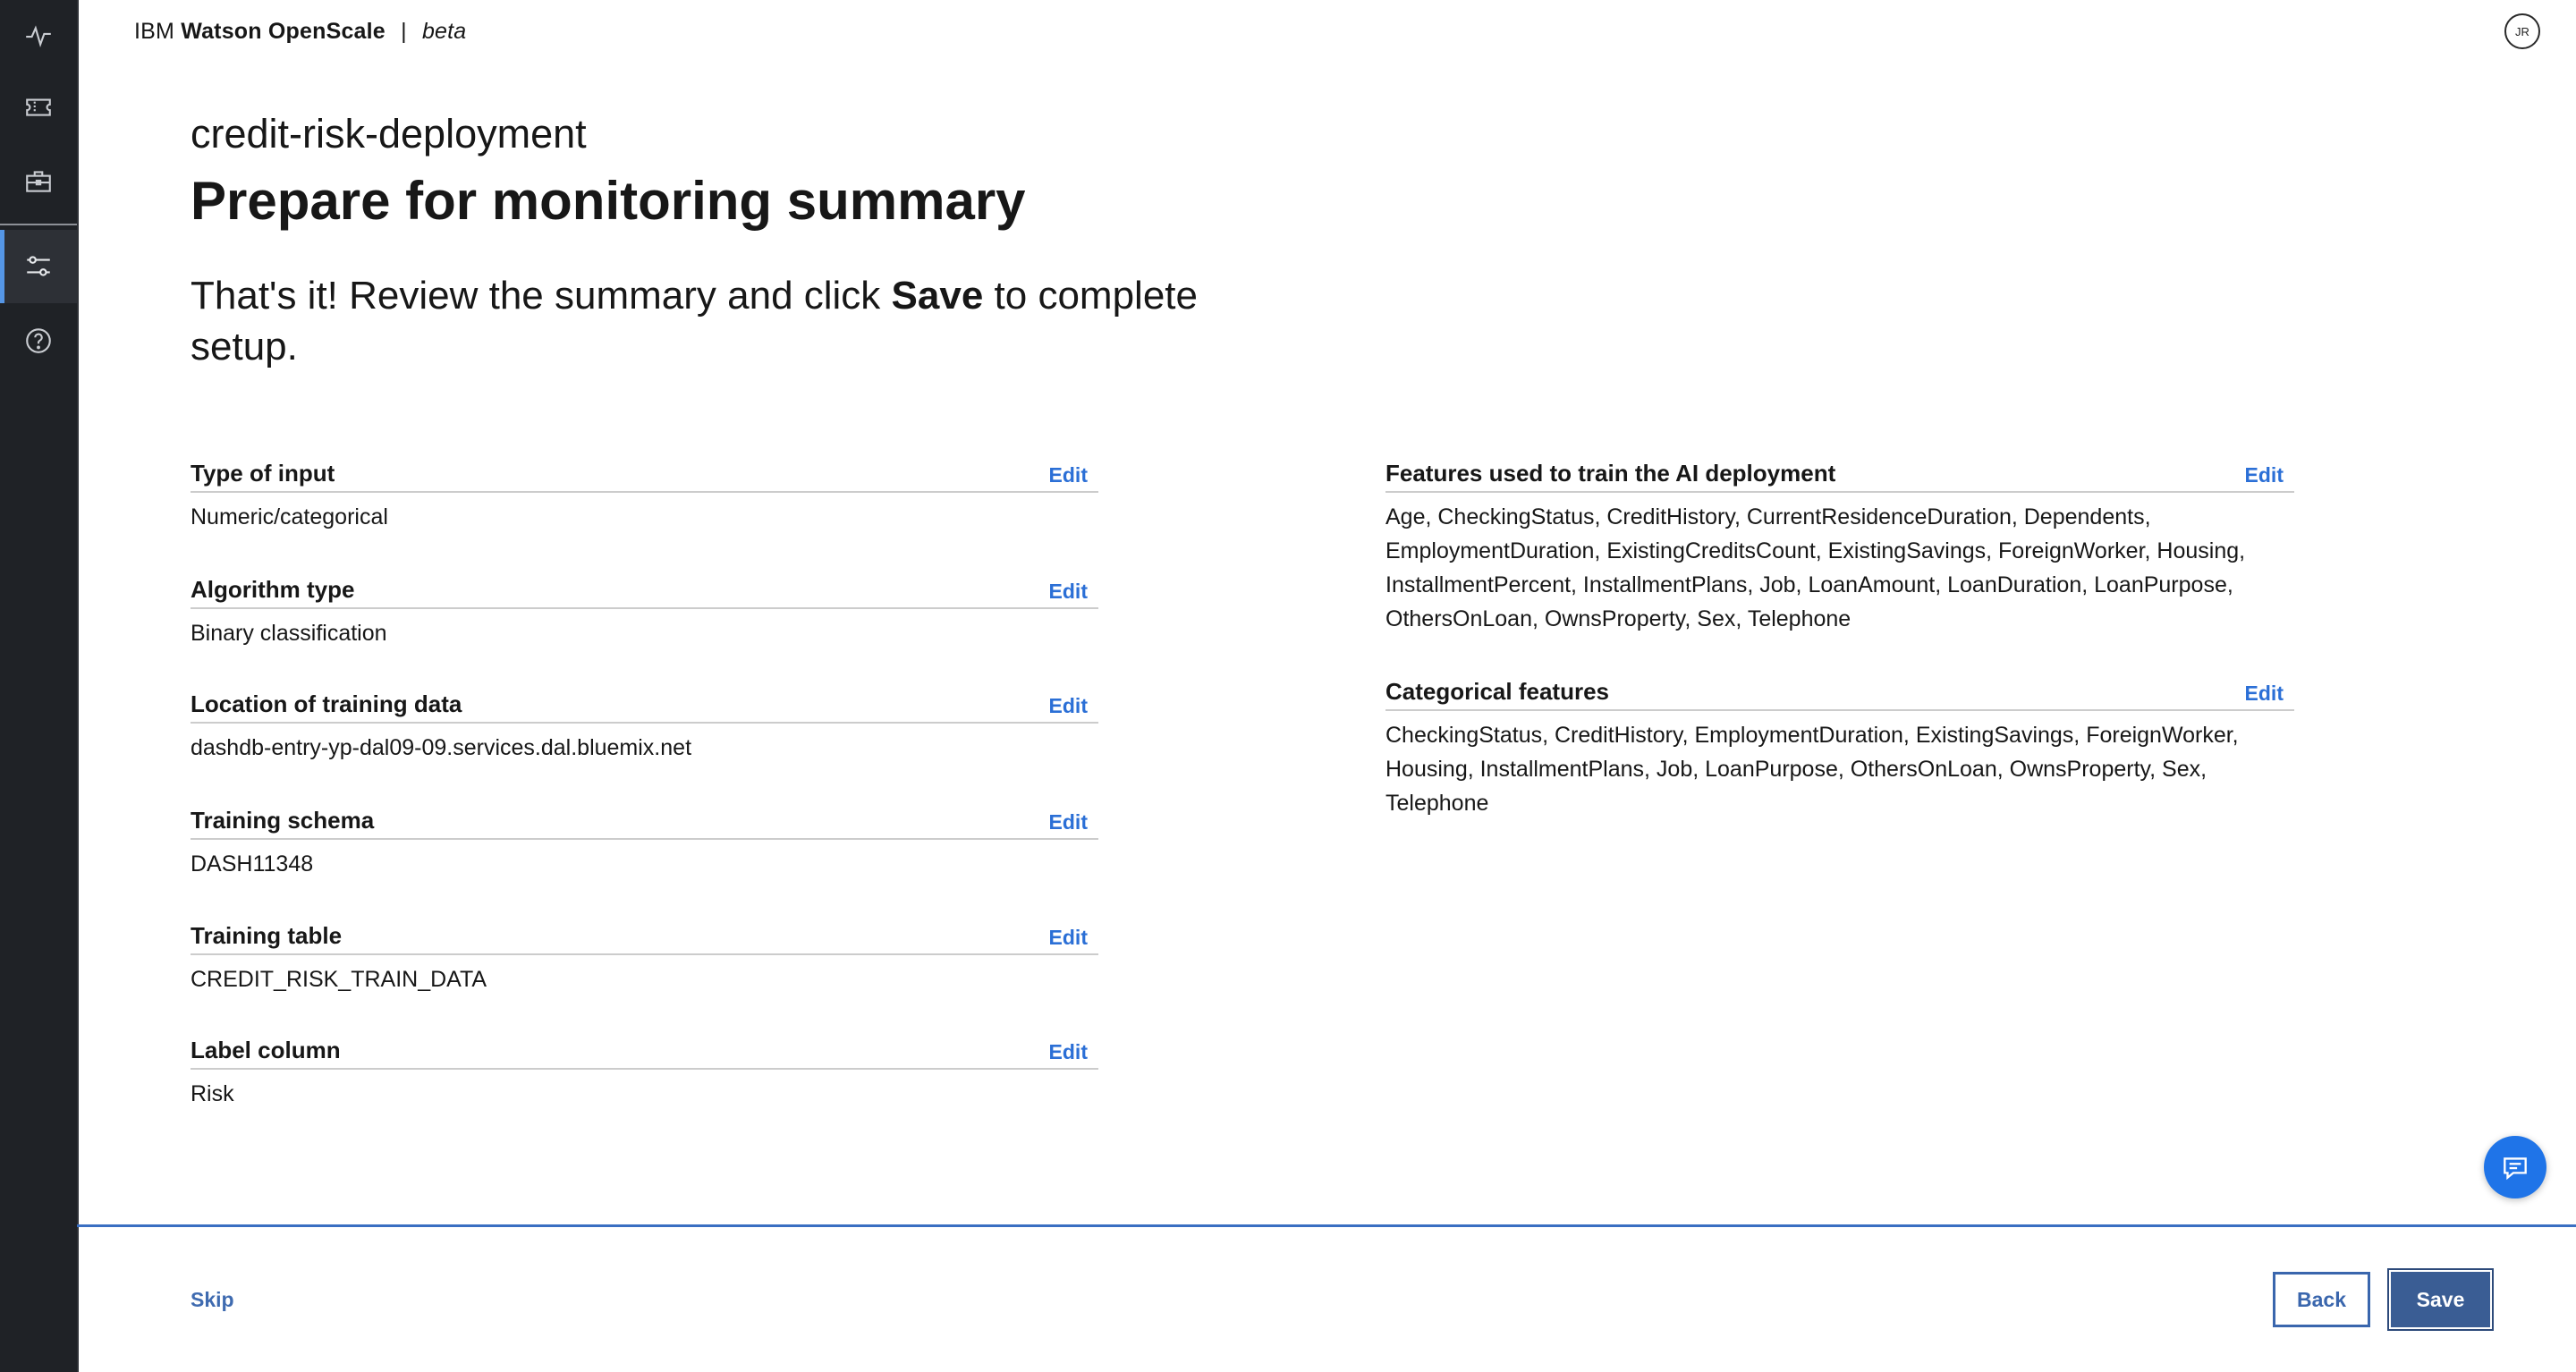  What do you see at coordinates (1073, 475) in the screenshot?
I see `edit-type-of-input-link: Edit` at bounding box center [1073, 475].